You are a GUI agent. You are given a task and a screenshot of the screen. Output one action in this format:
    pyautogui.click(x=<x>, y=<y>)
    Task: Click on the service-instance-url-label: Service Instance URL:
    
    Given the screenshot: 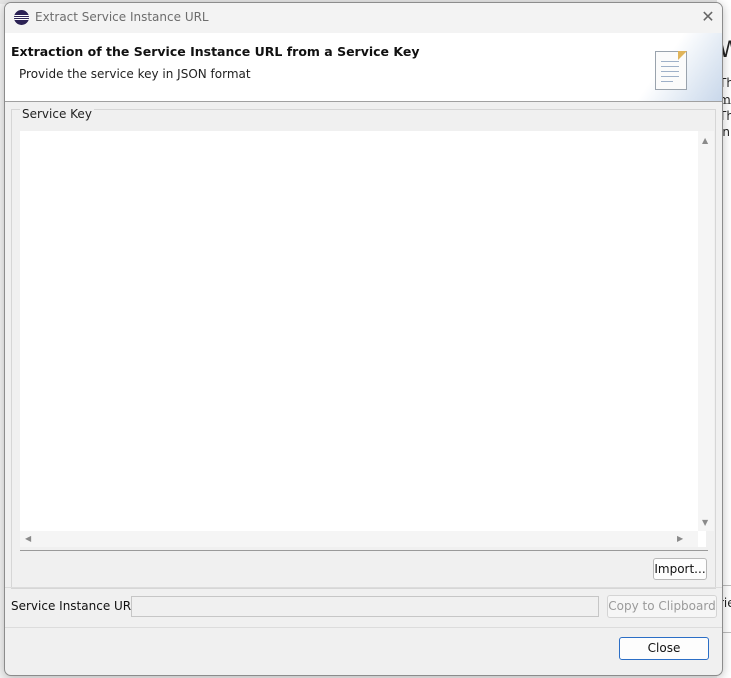 What is the action you would take?
    pyautogui.click(x=76, y=606)
    